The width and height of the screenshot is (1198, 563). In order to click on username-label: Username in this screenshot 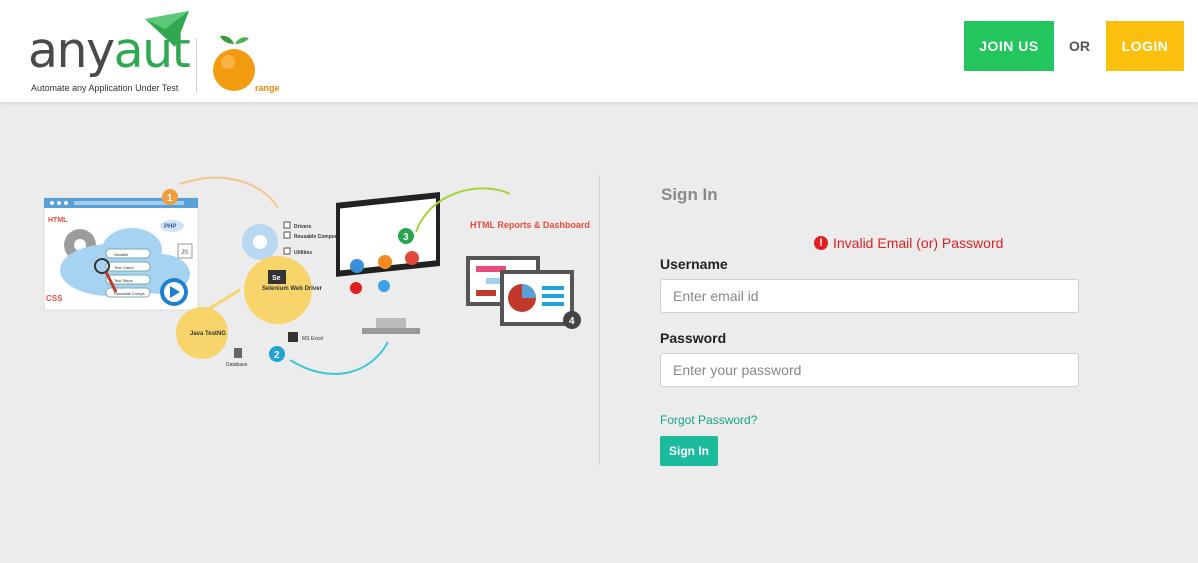, I will do `click(694, 264)`.